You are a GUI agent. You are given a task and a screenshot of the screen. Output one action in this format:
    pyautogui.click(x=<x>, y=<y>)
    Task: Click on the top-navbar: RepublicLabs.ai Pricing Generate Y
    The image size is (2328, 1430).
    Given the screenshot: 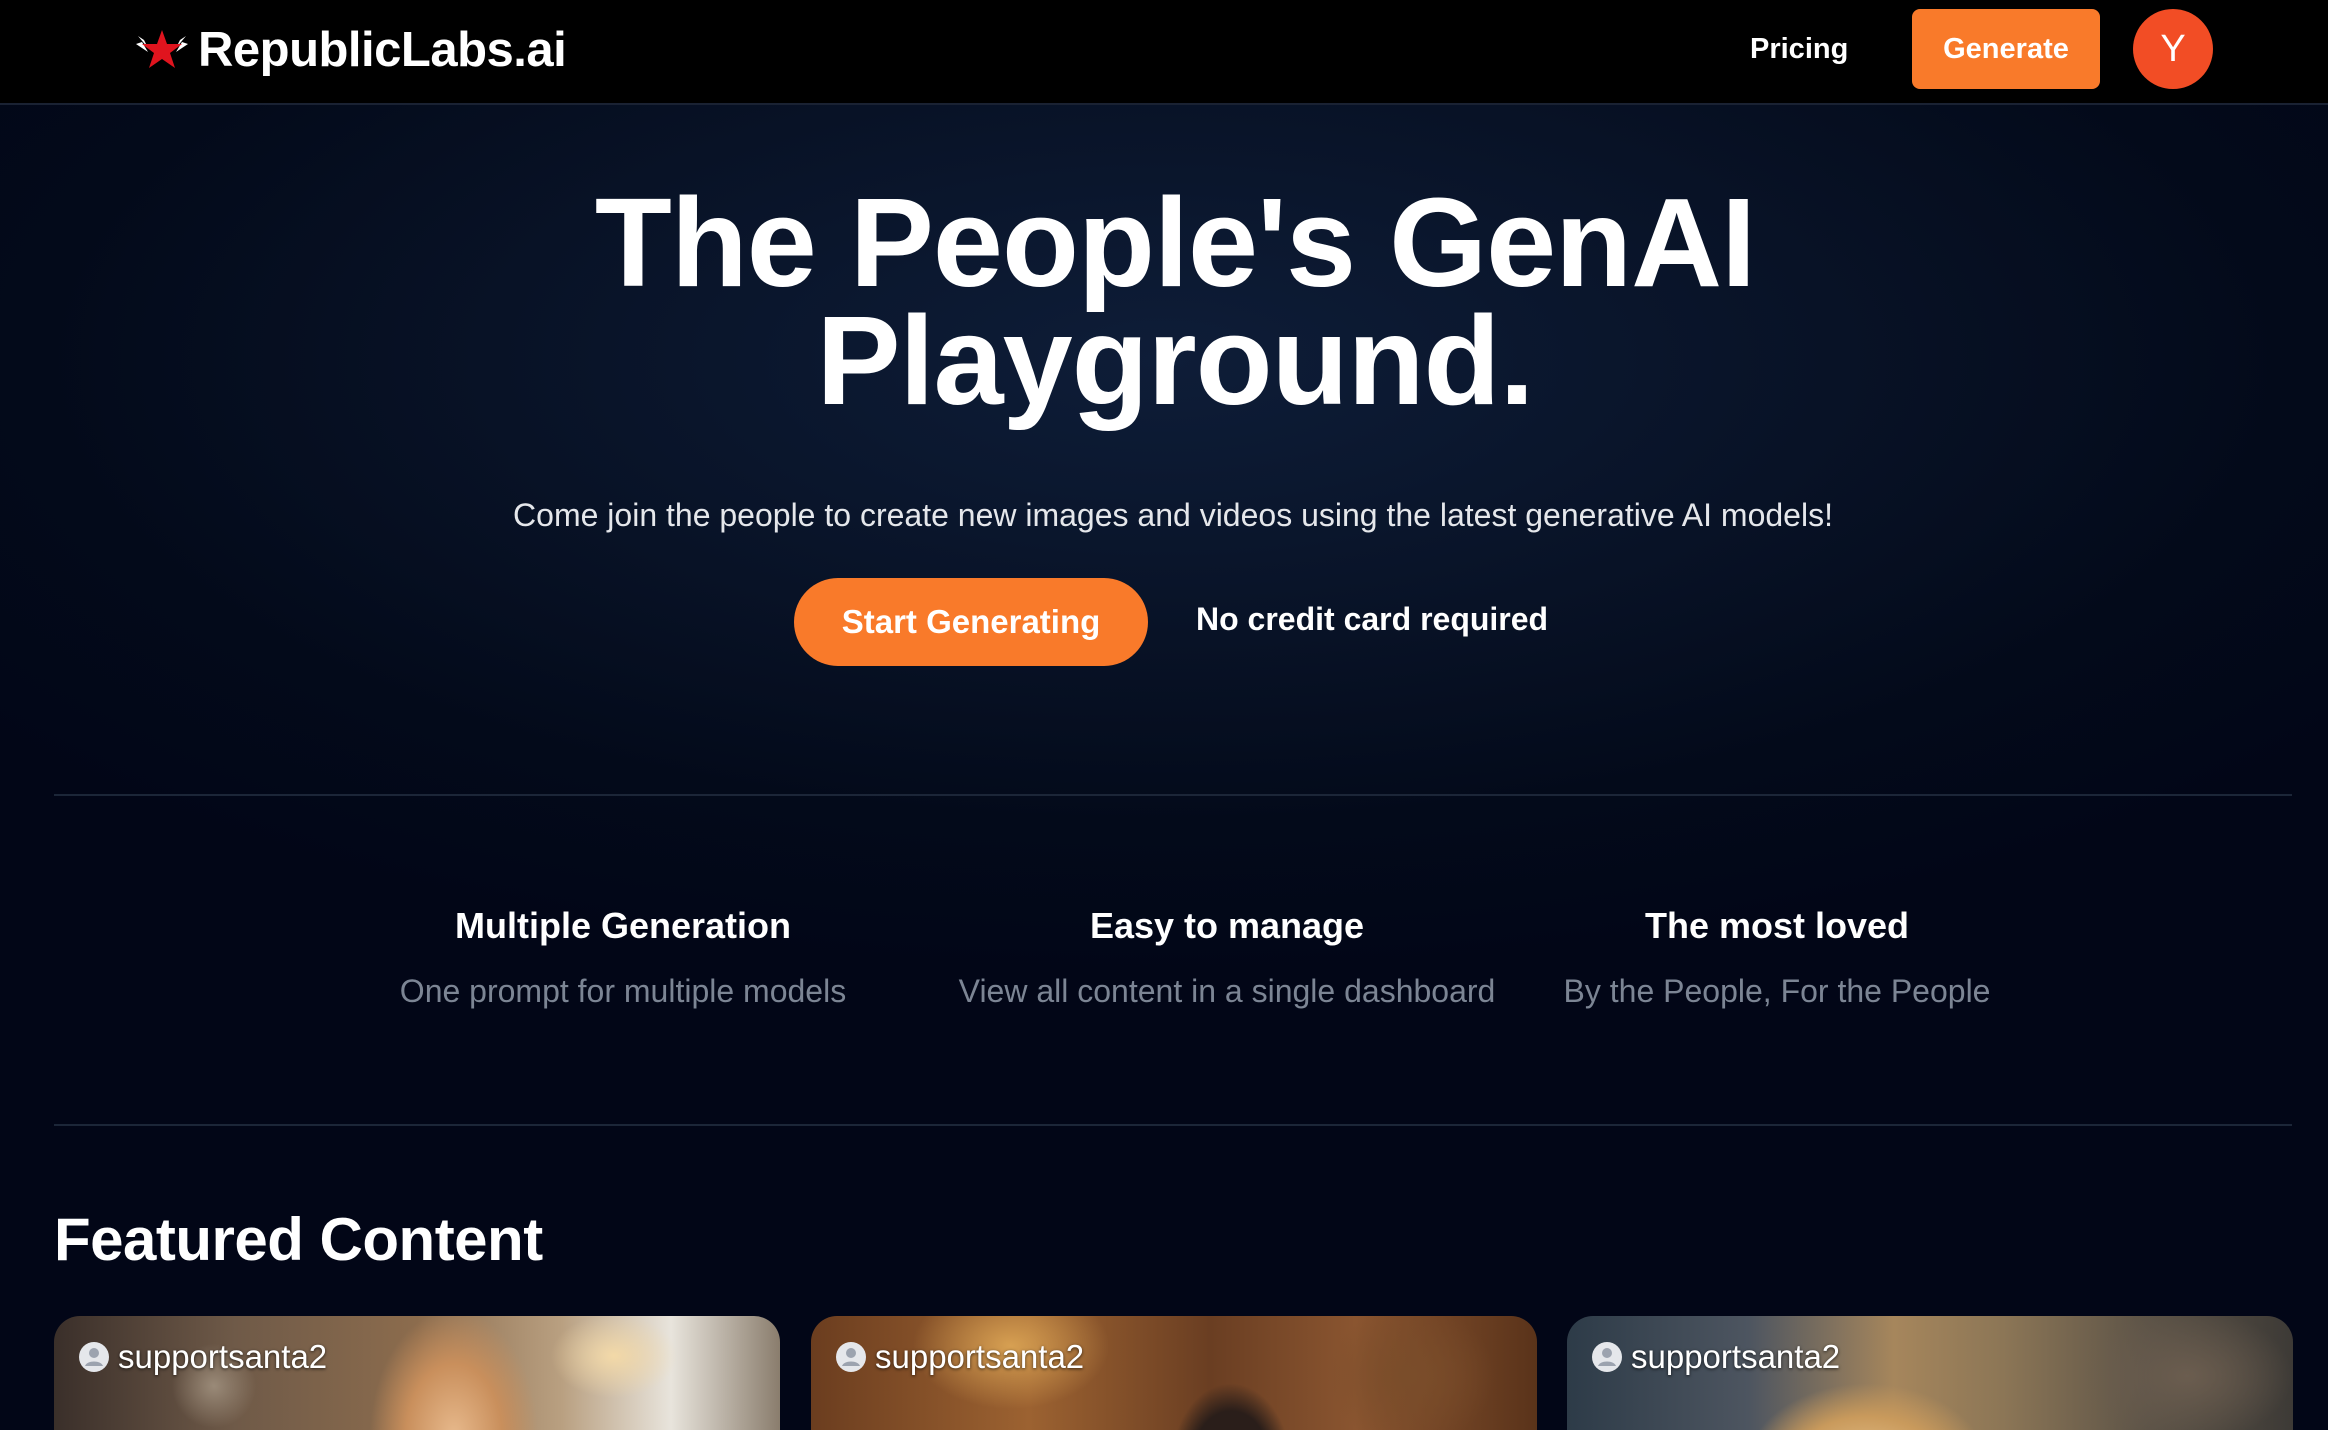 What is the action you would take?
    pyautogui.click(x=1164, y=52)
    